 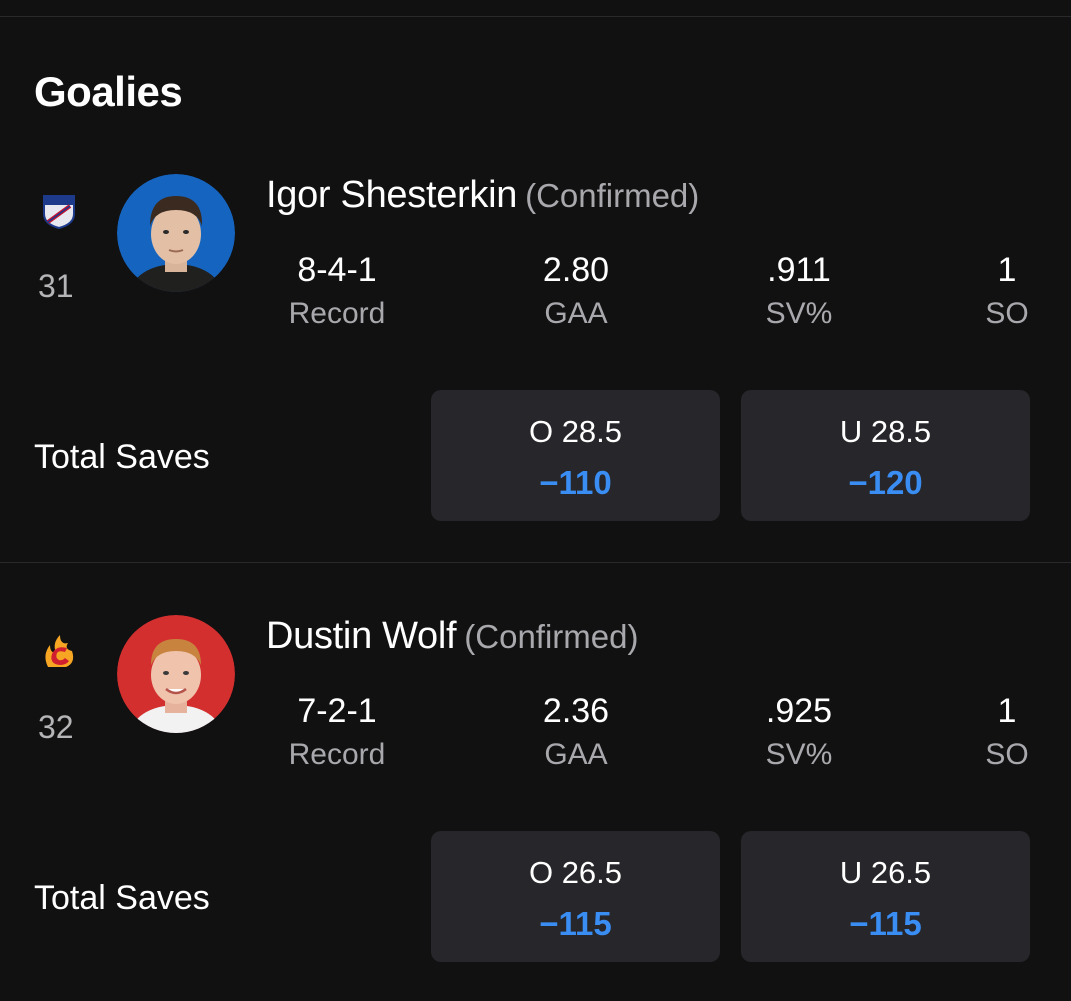 I want to click on odds-line: U 26.5, so click(x=885, y=872).